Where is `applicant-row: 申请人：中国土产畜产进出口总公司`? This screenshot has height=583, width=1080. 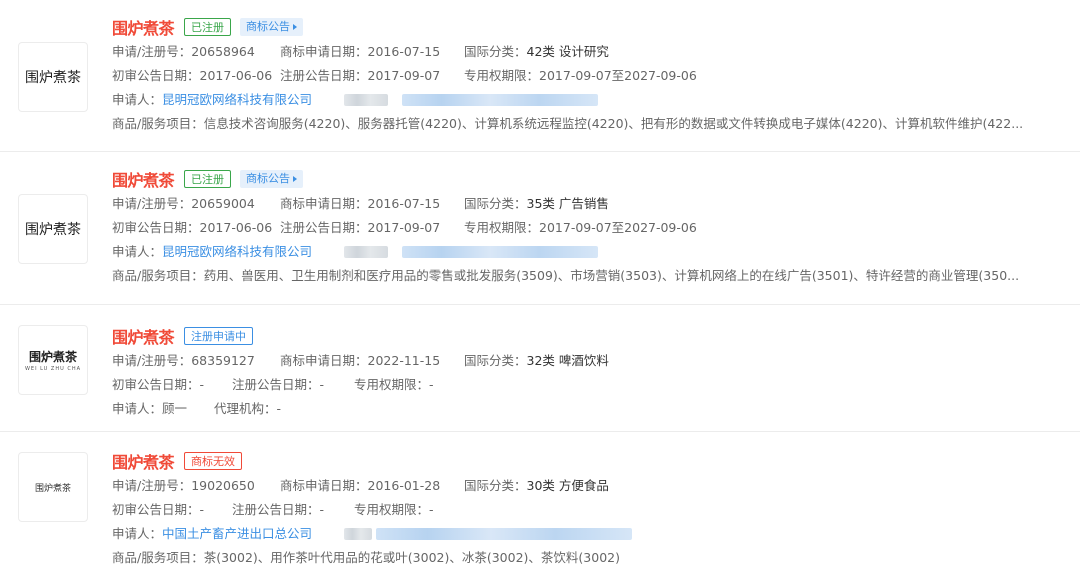
applicant-row: 申请人：中国土产畜产进出口总公司 is located at coordinates (596, 534).